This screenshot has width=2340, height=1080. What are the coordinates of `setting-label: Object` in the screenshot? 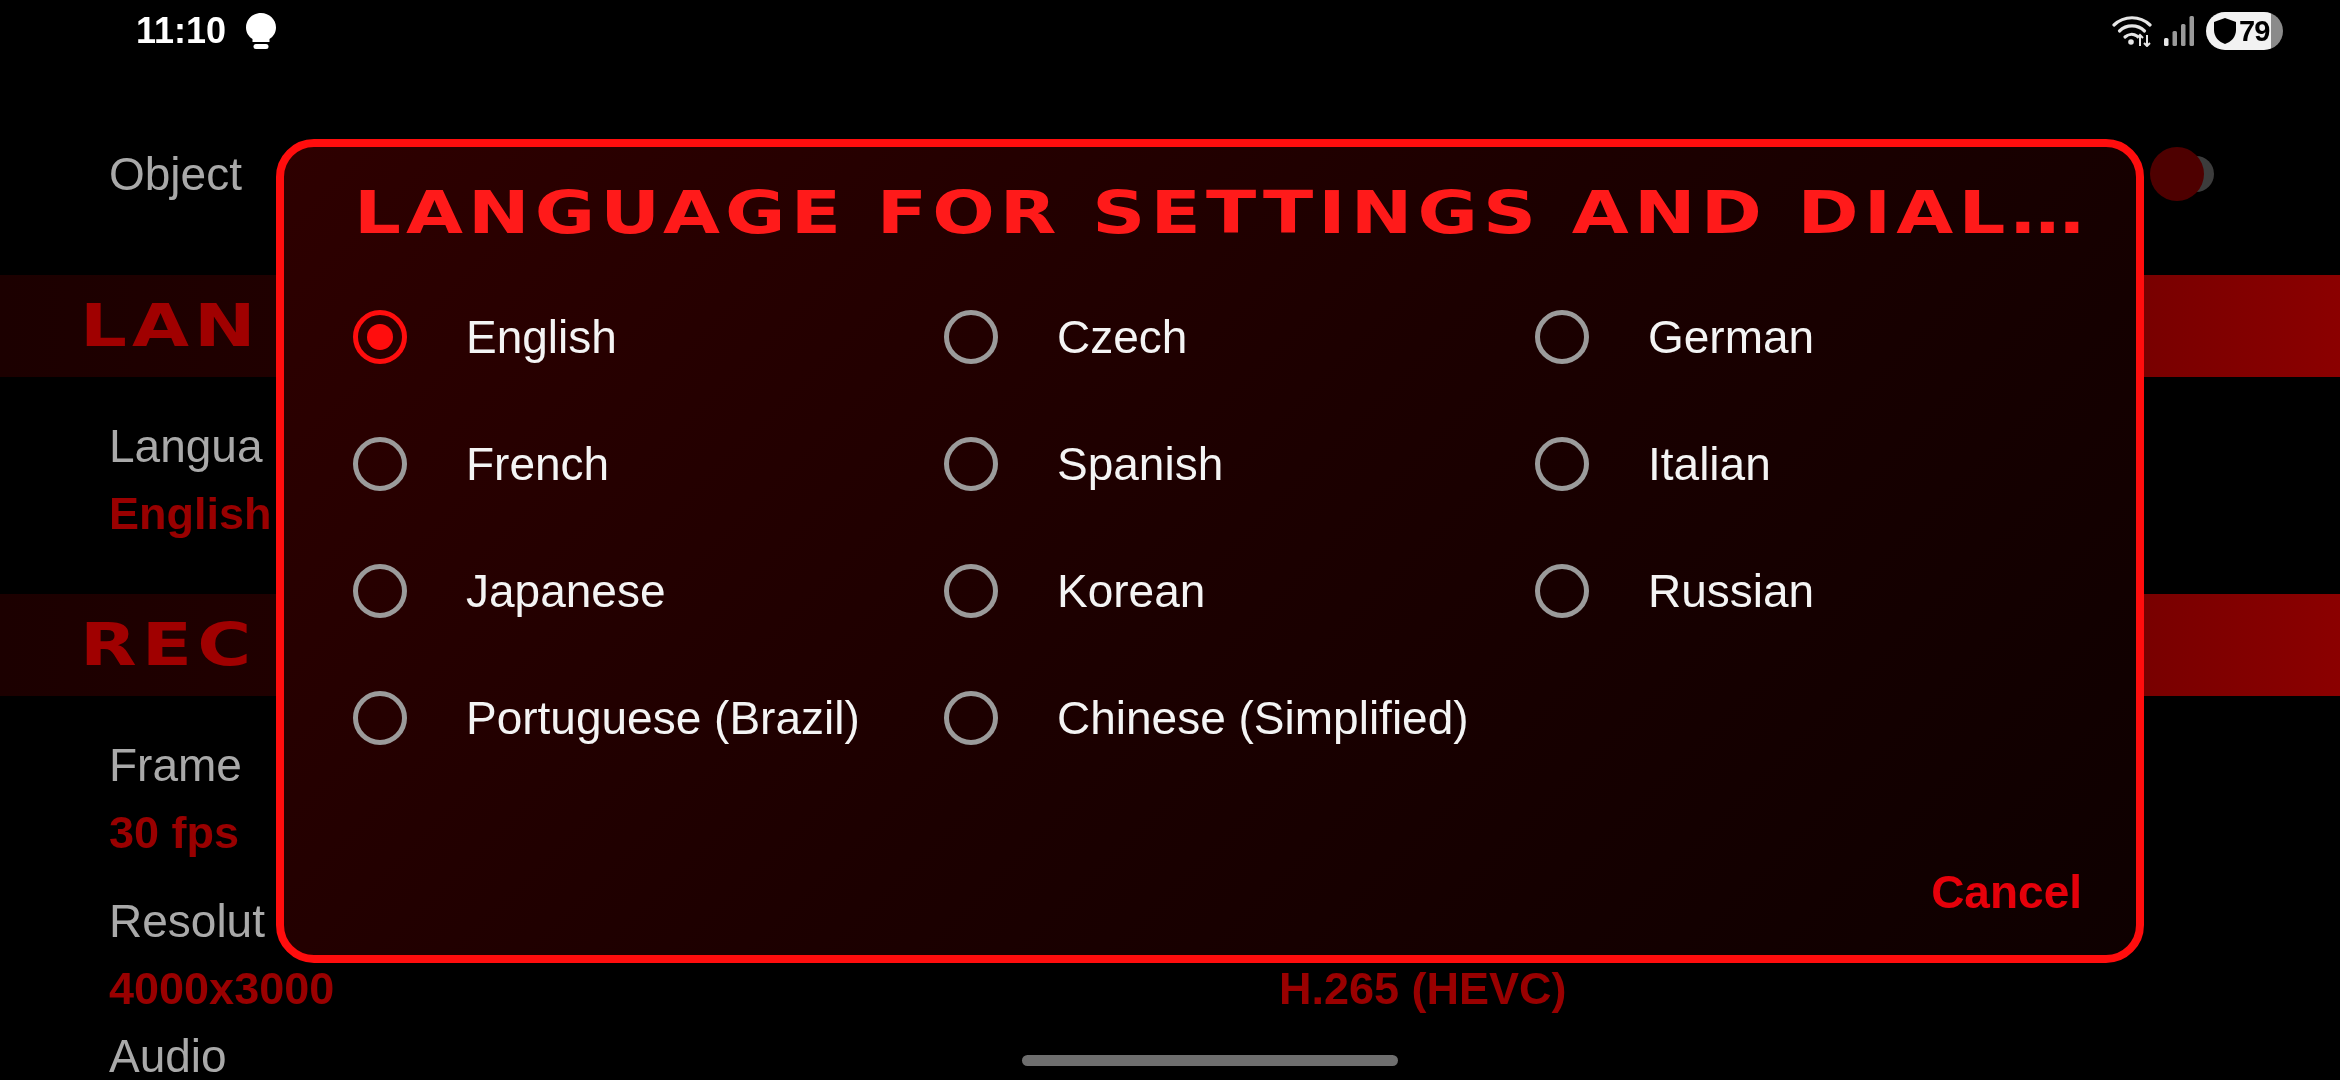 It's located at (175, 174).